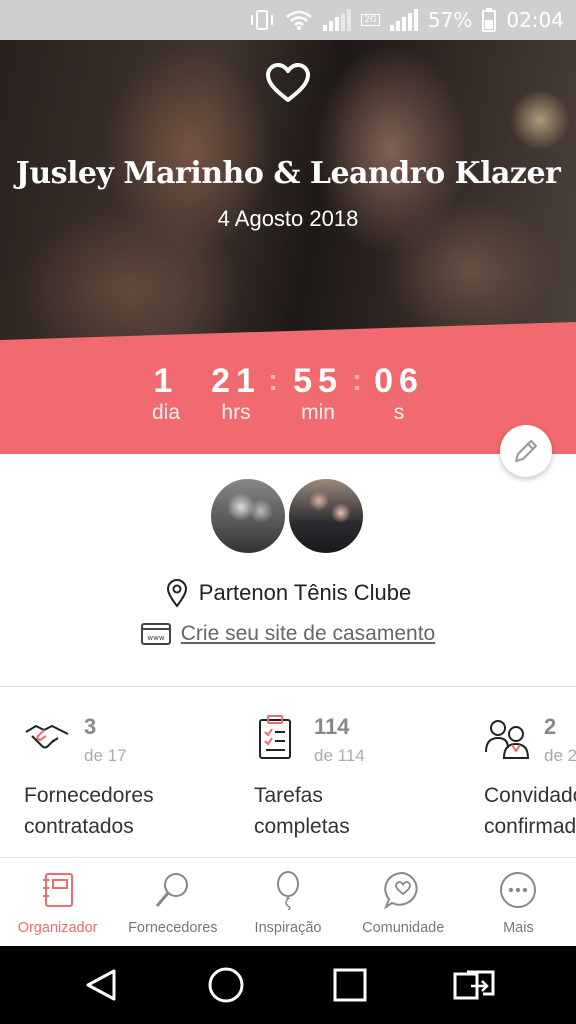 This screenshot has width=576, height=1024. What do you see at coordinates (236, 393) in the screenshot?
I see `countdown-hours: 21 hrs` at bounding box center [236, 393].